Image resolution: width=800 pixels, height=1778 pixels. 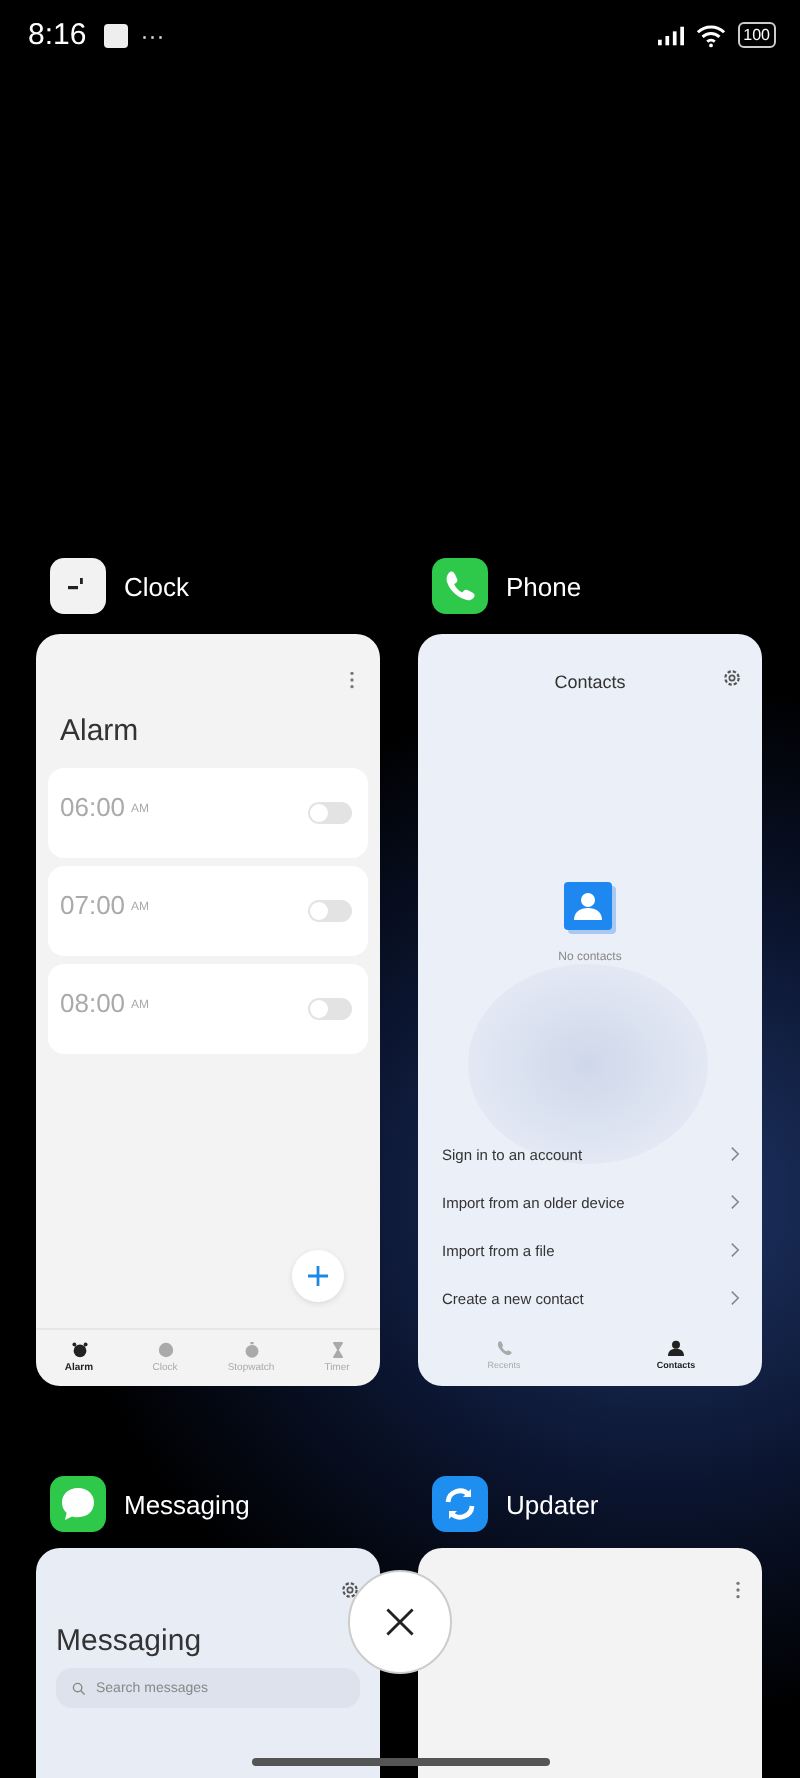 What do you see at coordinates (99, 731) in the screenshot?
I see `screen-title: Alarm` at bounding box center [99, 731].